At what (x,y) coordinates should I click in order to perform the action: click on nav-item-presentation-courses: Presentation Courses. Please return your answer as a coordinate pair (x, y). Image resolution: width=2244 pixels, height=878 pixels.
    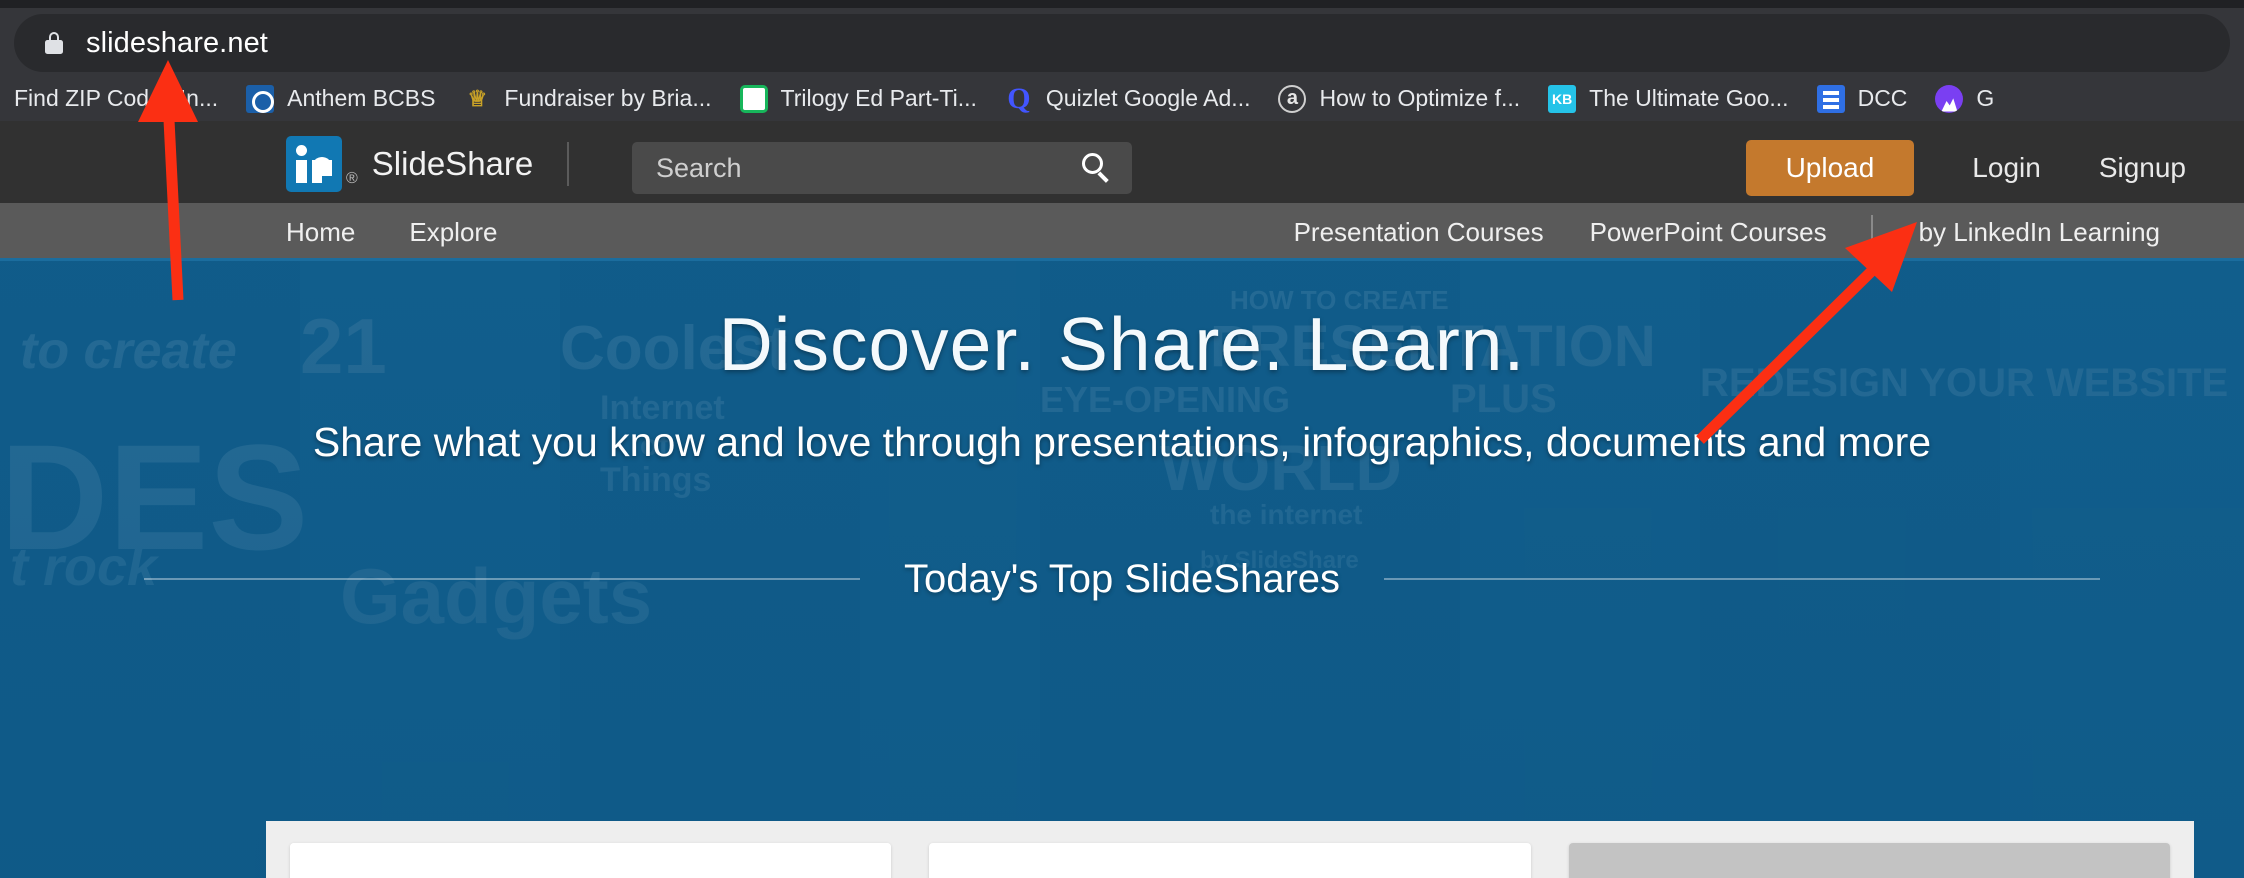
    Looking at the image, I should click on (1419, 232).